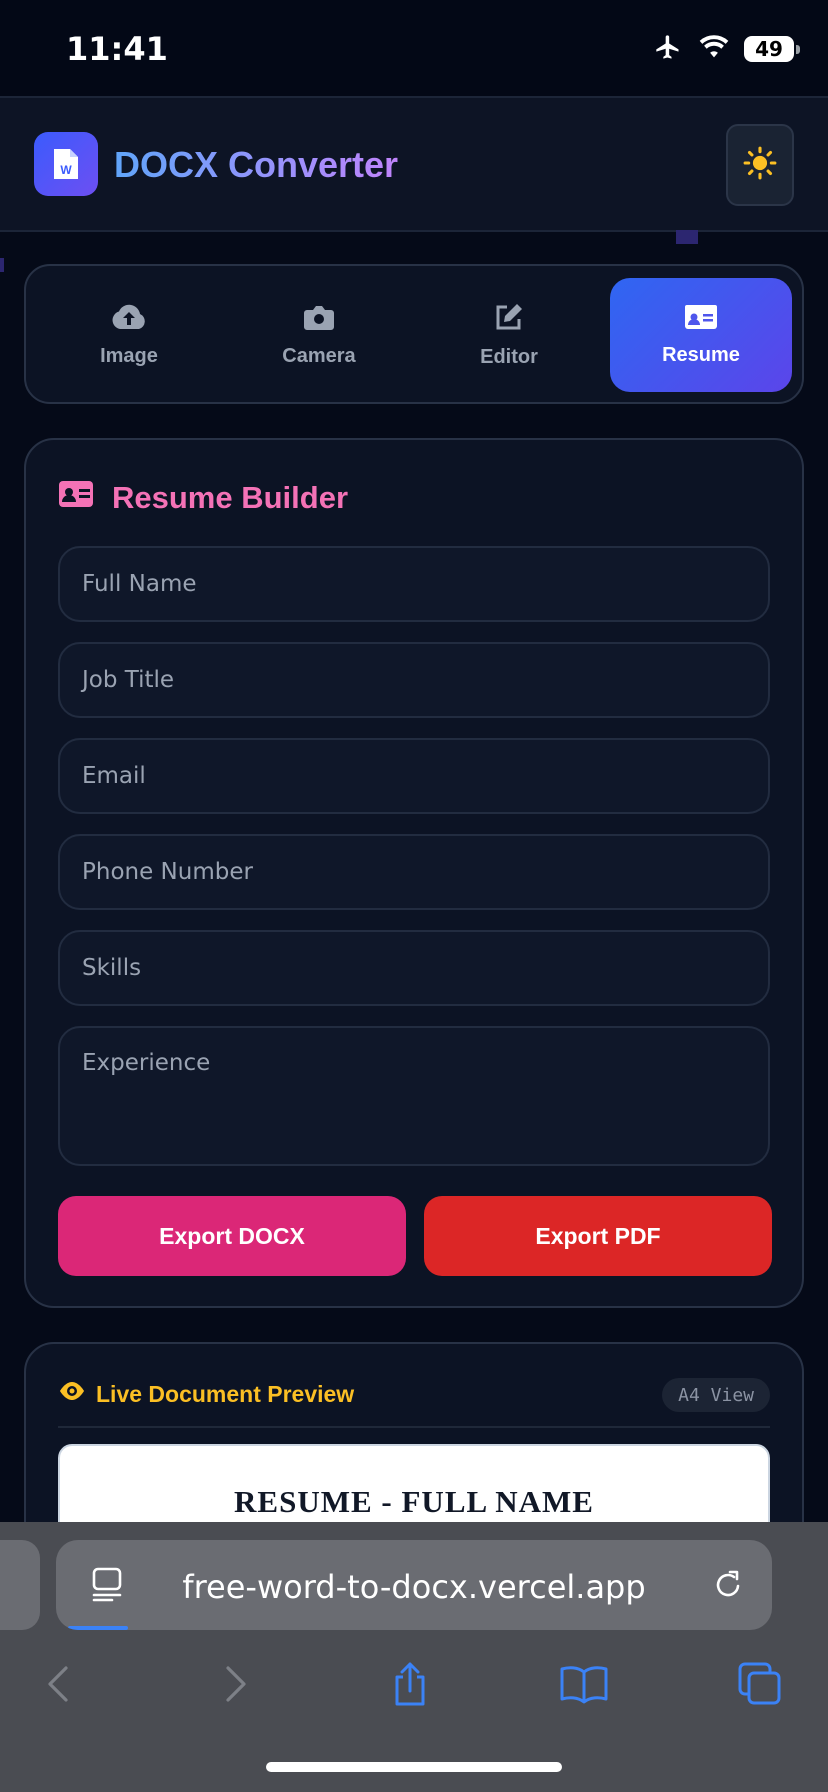 This screenshot has width=828, height=1792. Describe the element at coordinates (112, 968) in the screenshot. I see `field-placeholder: Skills` at that location.